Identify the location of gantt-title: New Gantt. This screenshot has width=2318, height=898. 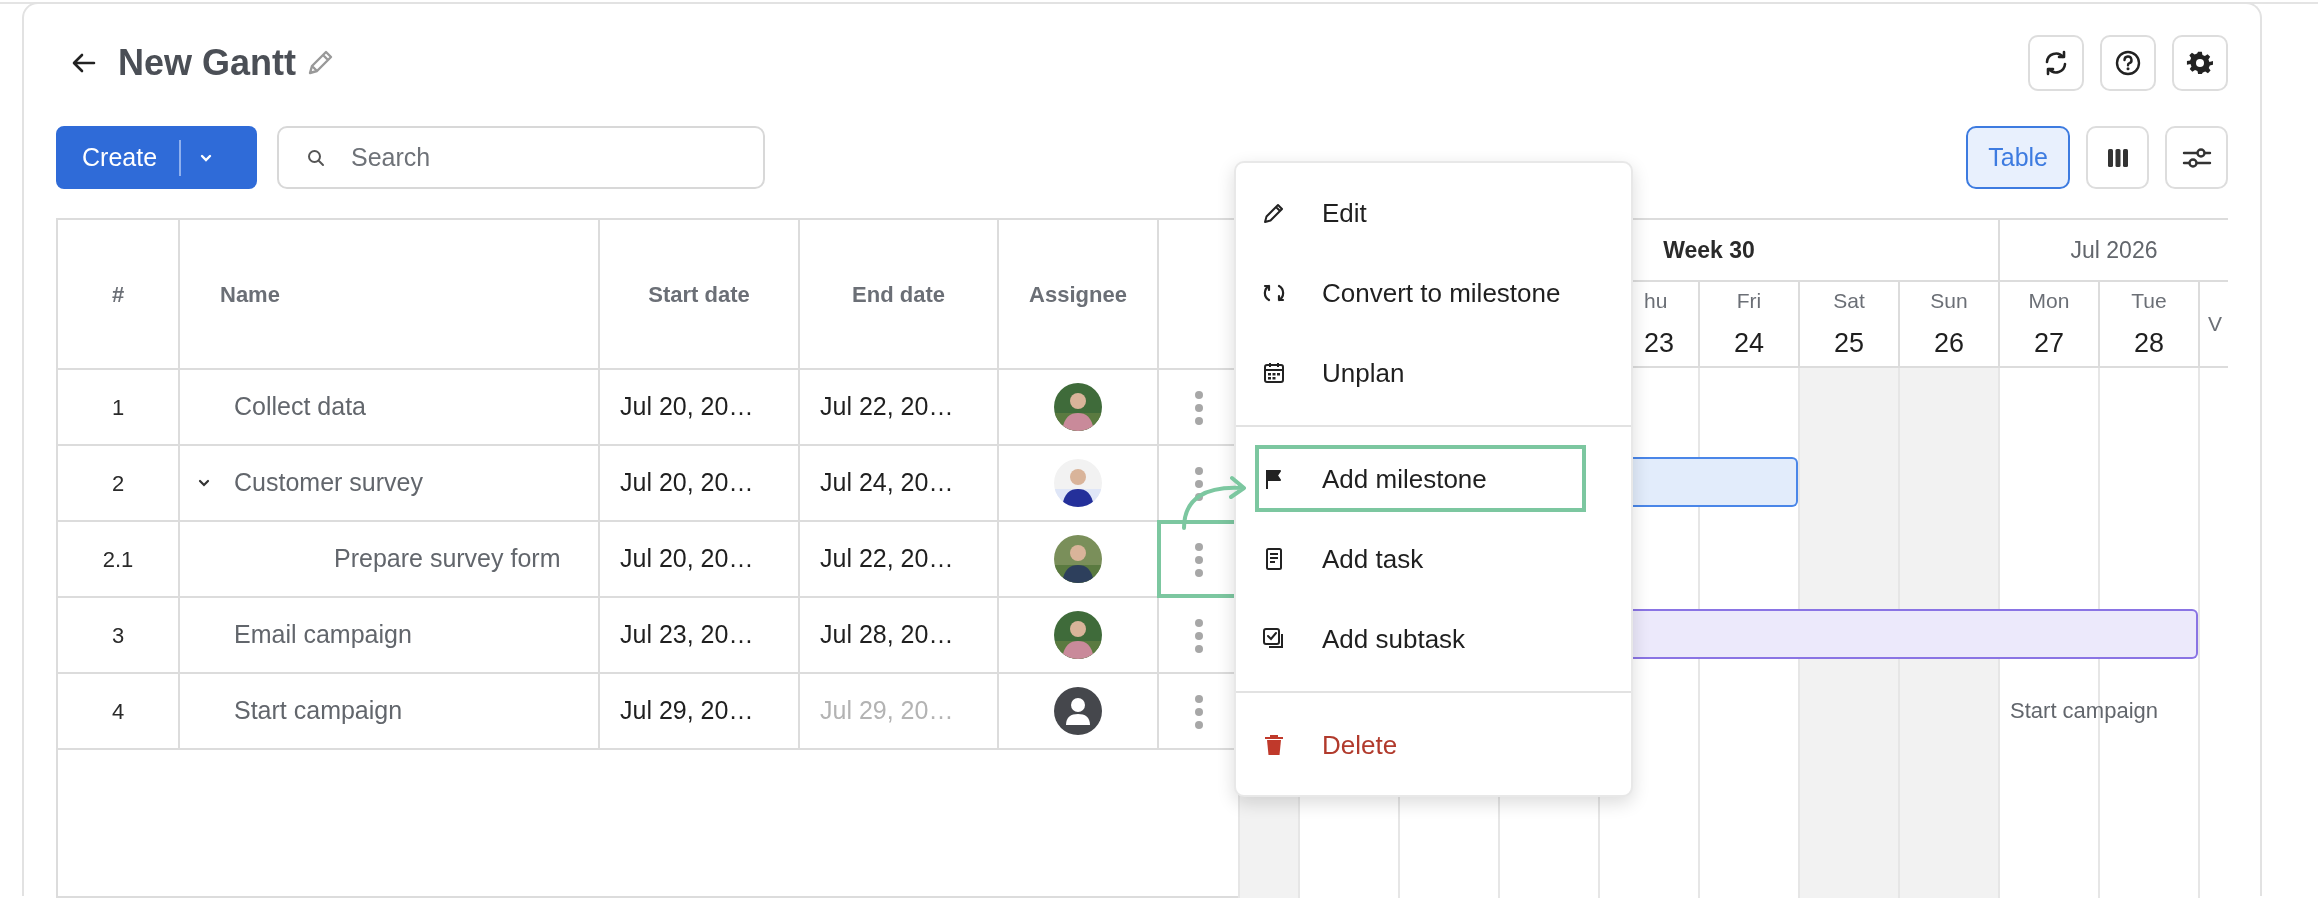
(207, 63).